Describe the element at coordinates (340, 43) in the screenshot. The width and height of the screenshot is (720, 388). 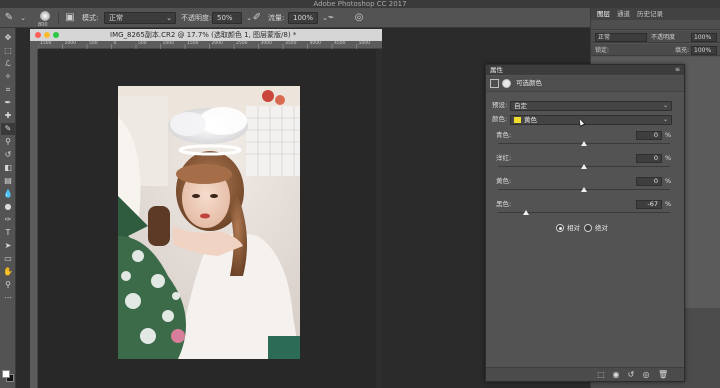
I see `ruler-tick-label: 4500` at that location.